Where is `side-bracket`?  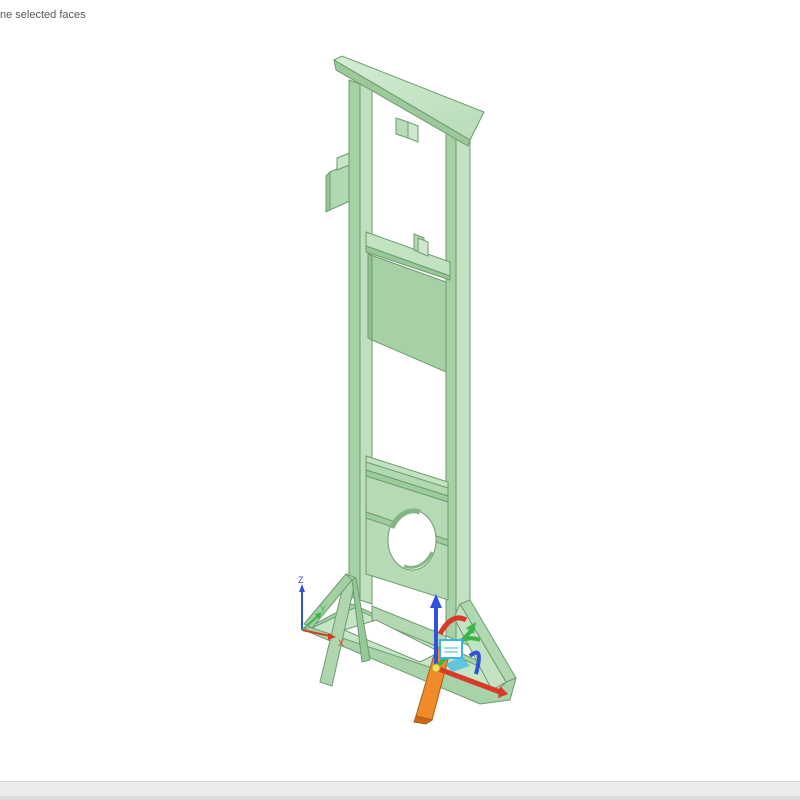
side-bracket is located at coordinates (339, 182).